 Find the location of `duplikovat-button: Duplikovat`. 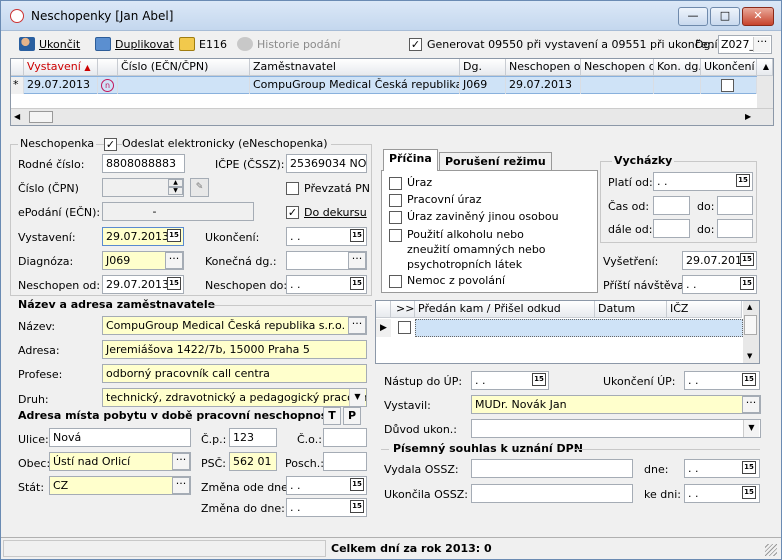

duplikovat-button: Duplikovat is located at coordinates (134, 45).